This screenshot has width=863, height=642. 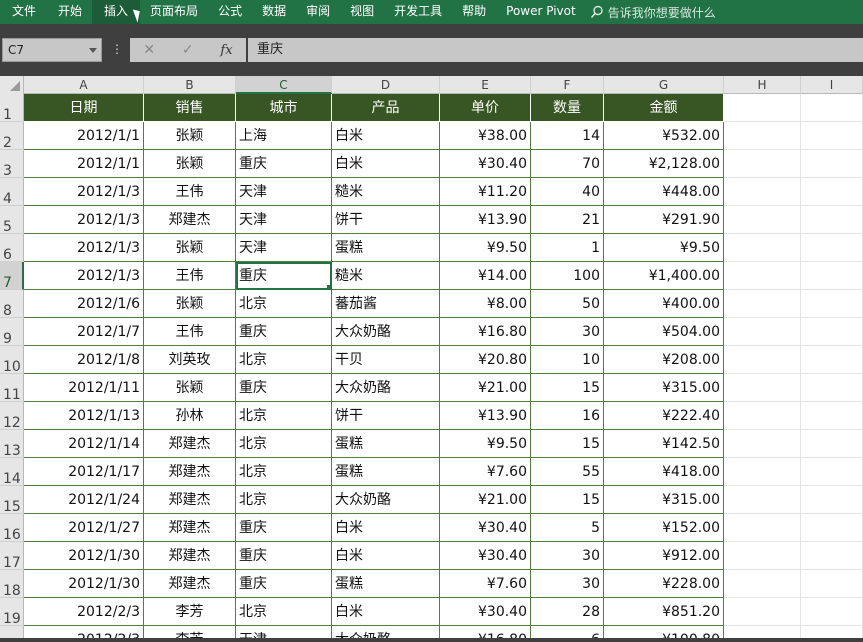 What do you see at coordinates (555, 50) in the screenshot?
I see `formula-input: 重庆` at bounding box center [555, 50].